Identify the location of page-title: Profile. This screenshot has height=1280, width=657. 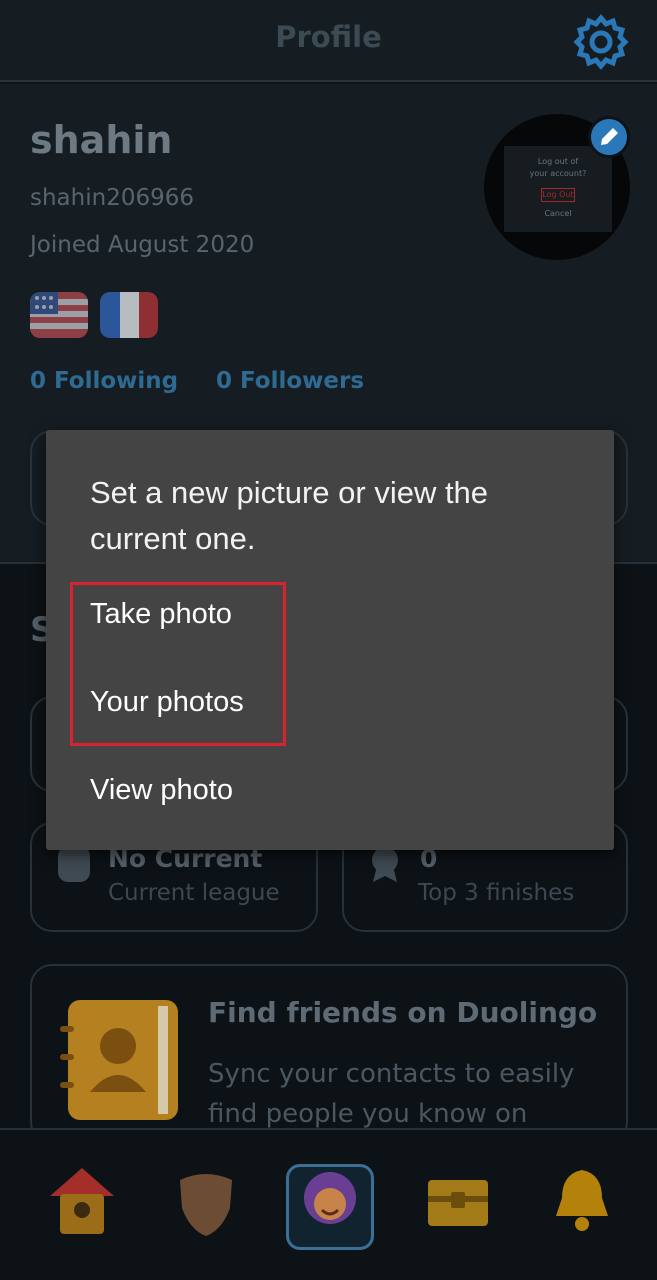
(328, 37).